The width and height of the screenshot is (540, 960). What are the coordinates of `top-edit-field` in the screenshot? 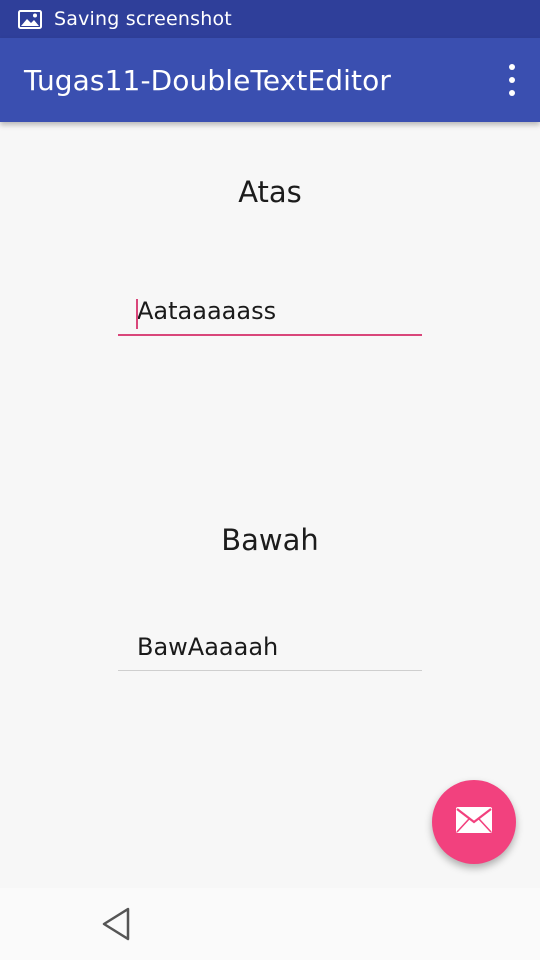 It's located at (270, 312).